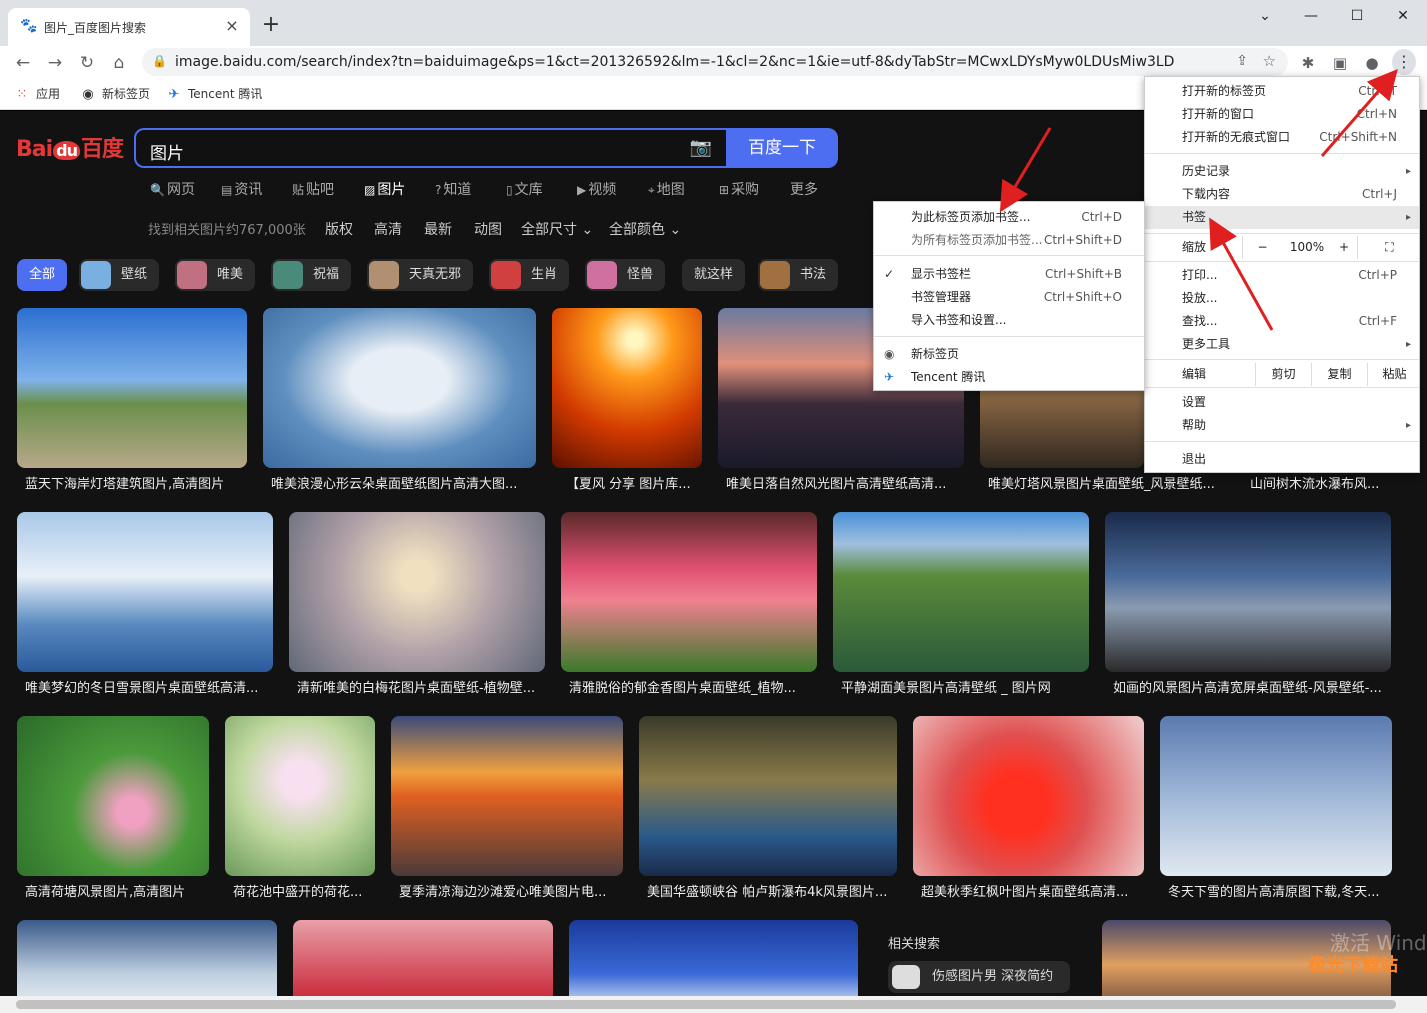 Image resolution: width=1427 pixels, height=1013 pixels. What do you see at coordinates (423, 958) in the screenshot?
I see `image-red-rose` at bounding box center [423, 958].